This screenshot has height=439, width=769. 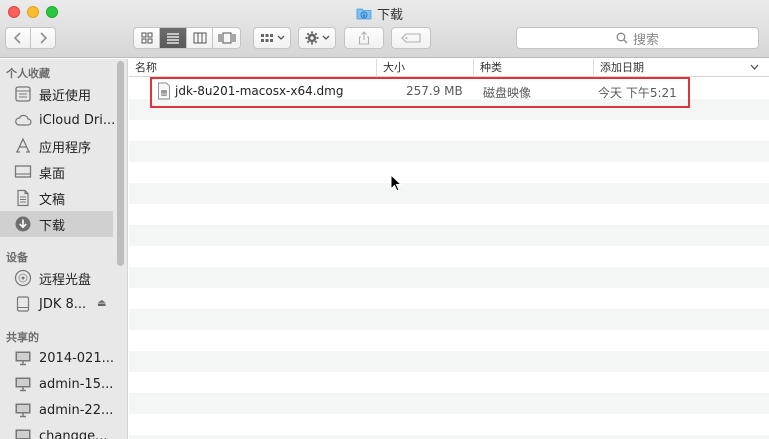 I want to click on back-button, so click(x=18, y=38).